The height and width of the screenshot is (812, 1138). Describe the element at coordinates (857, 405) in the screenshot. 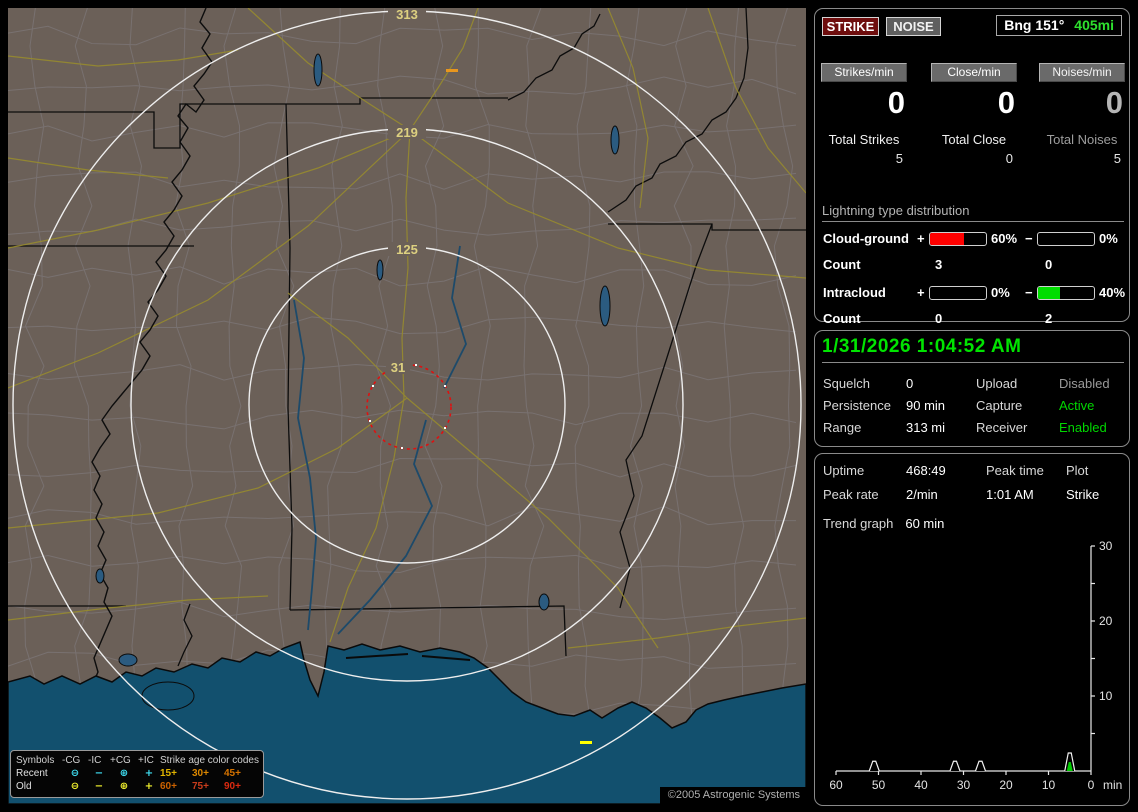

I see `persistence-label: Persistence` at that location.